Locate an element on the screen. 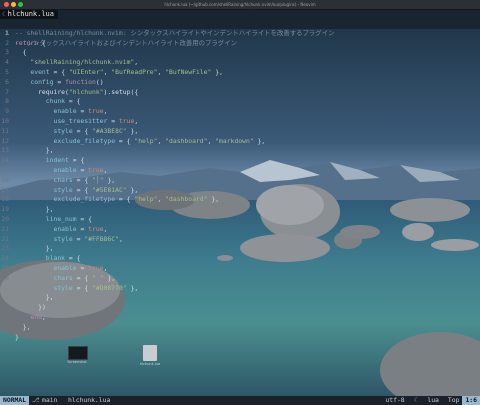  code-line: 16 chars = { "│" }, is located at coordinates (240, 181).